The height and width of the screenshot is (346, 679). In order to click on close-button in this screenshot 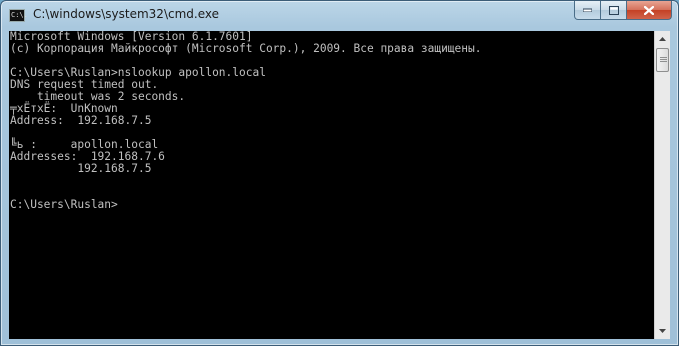, I will do `click(649, 10)`.